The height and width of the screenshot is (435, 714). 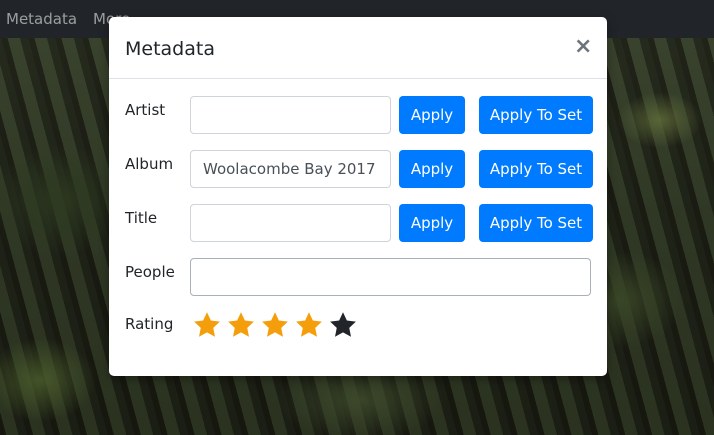 I want to click on album-apply-to-set-button: Apply To Set, so click(x=536, y=169).